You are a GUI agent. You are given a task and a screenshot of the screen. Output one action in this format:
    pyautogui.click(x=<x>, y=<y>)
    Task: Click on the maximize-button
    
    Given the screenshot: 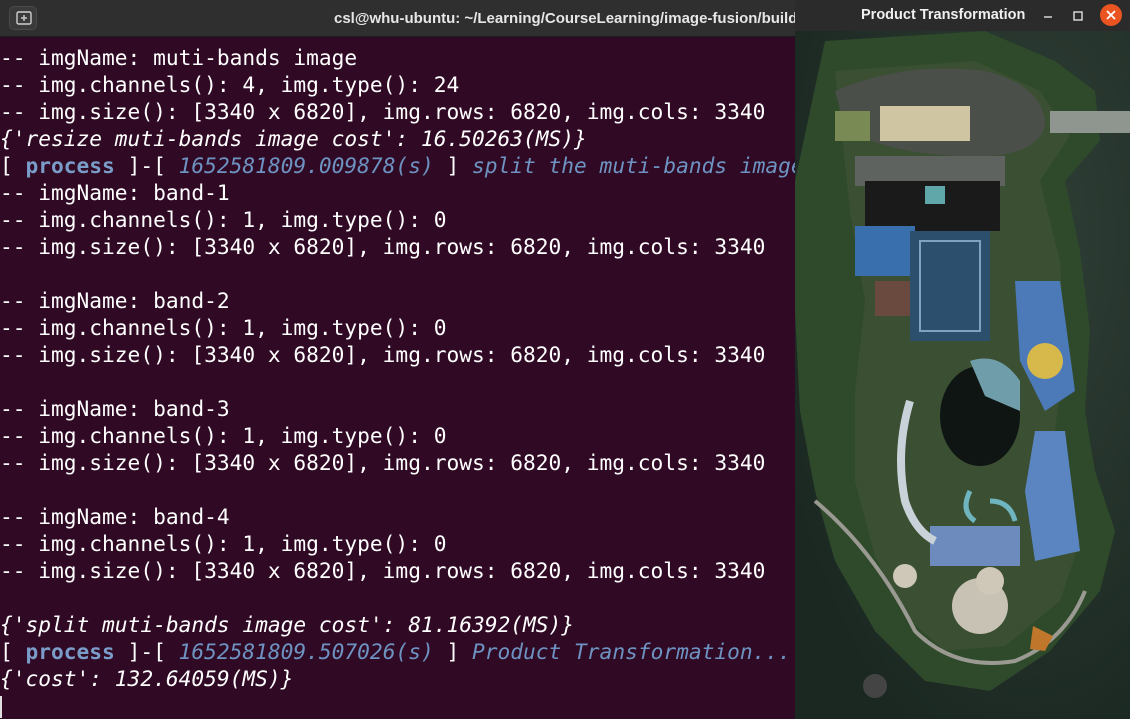 What is the action you would take?
    pyautogui.click(x=1078, y=16)
    